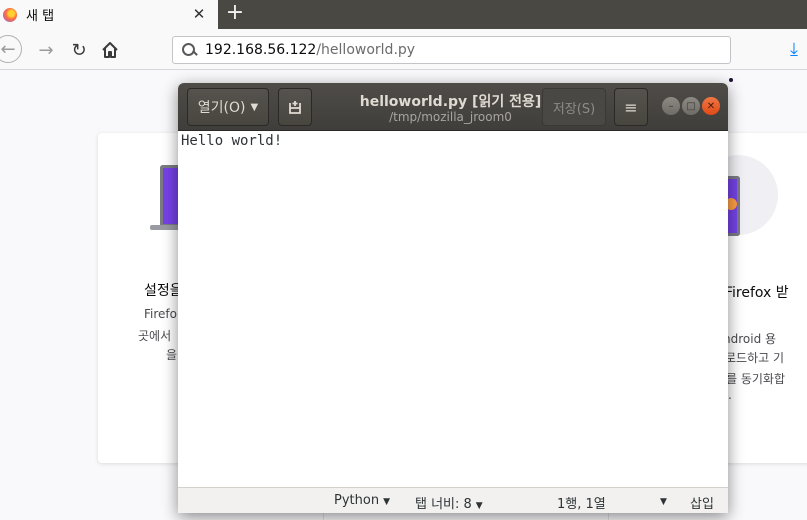  I want to click on new-document-button, so click(295, 107).